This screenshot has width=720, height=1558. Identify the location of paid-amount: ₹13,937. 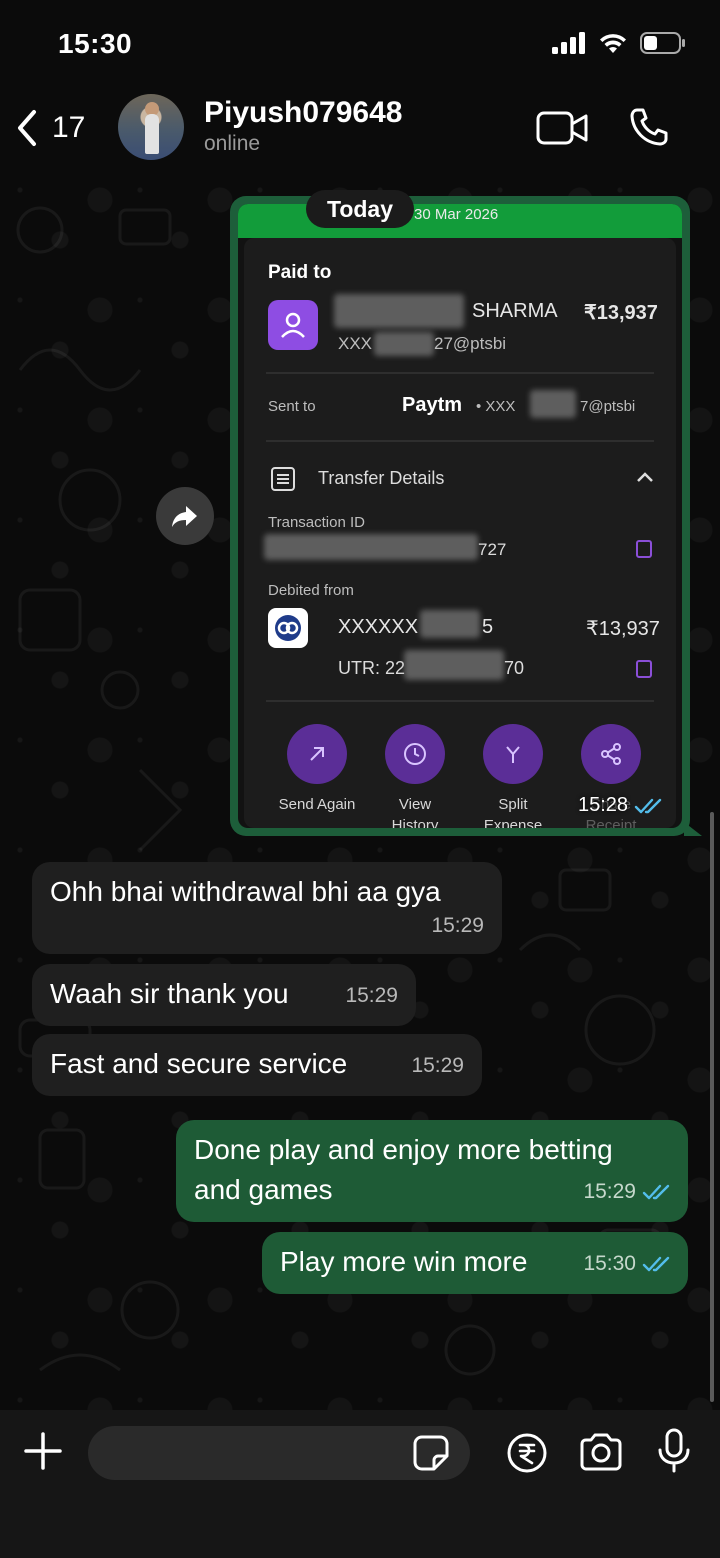
(621, 313).